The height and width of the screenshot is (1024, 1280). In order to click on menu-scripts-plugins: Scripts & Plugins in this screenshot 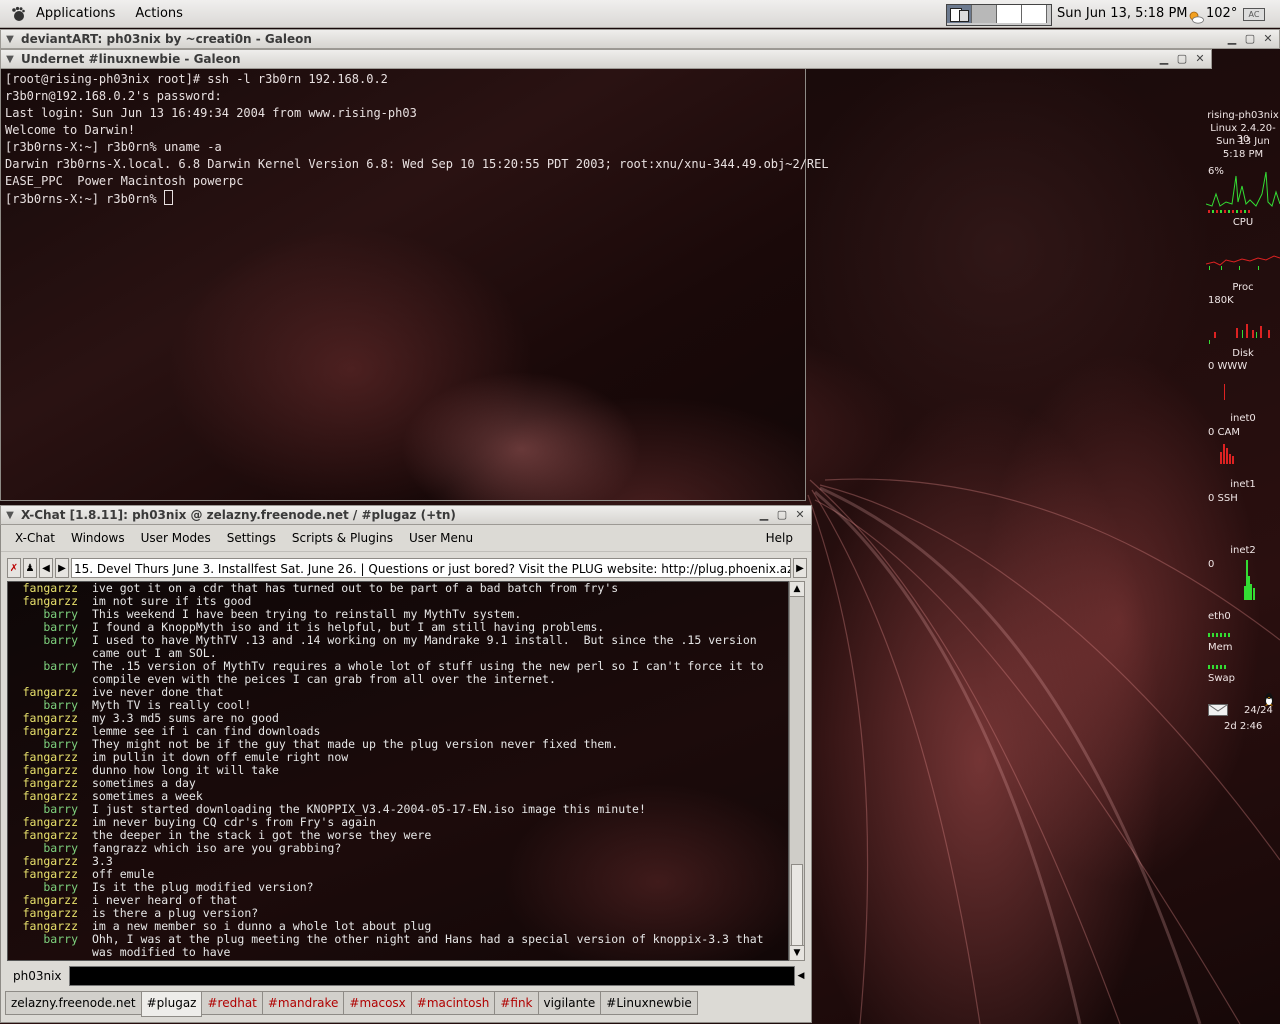, I will do `click(342, 538)`.